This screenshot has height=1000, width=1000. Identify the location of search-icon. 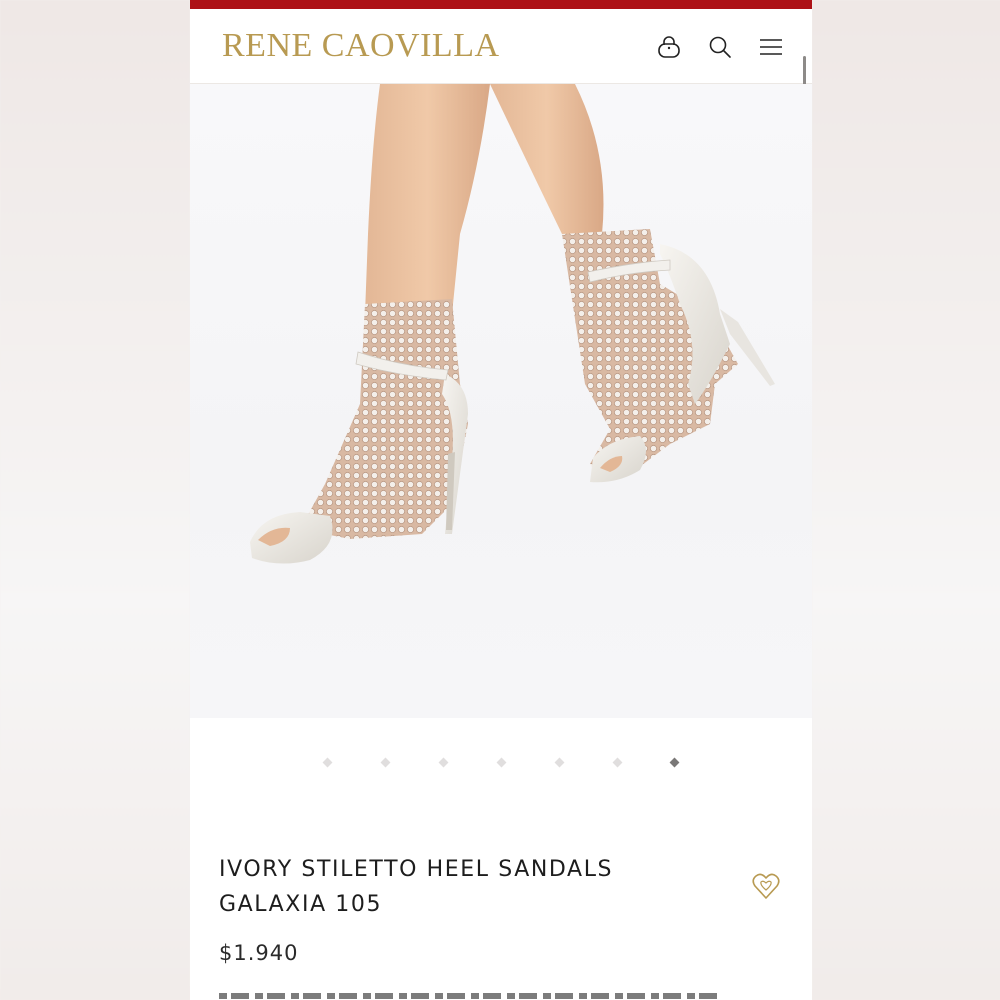
(720, 47).